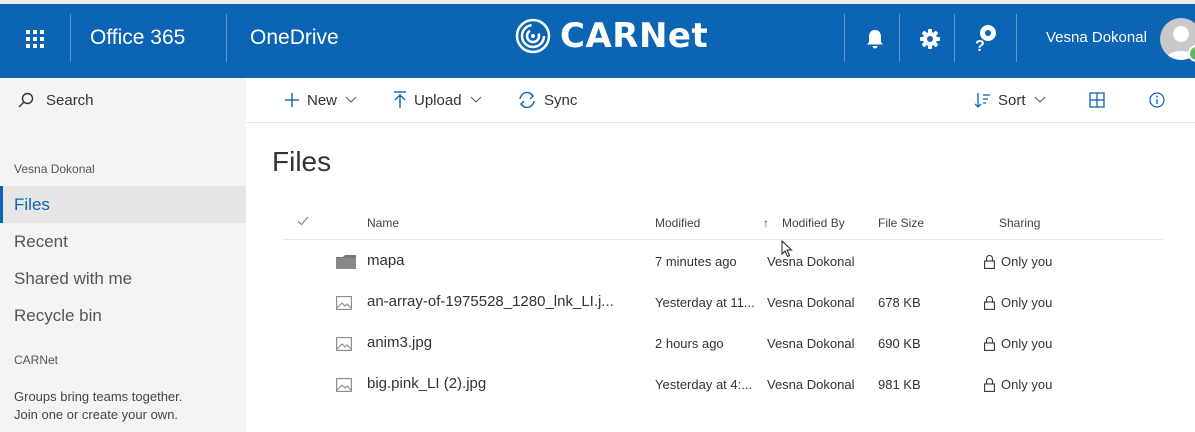 This screenshot has width=1195, height=432. I want to click on plus-icon, so click(292, 100).